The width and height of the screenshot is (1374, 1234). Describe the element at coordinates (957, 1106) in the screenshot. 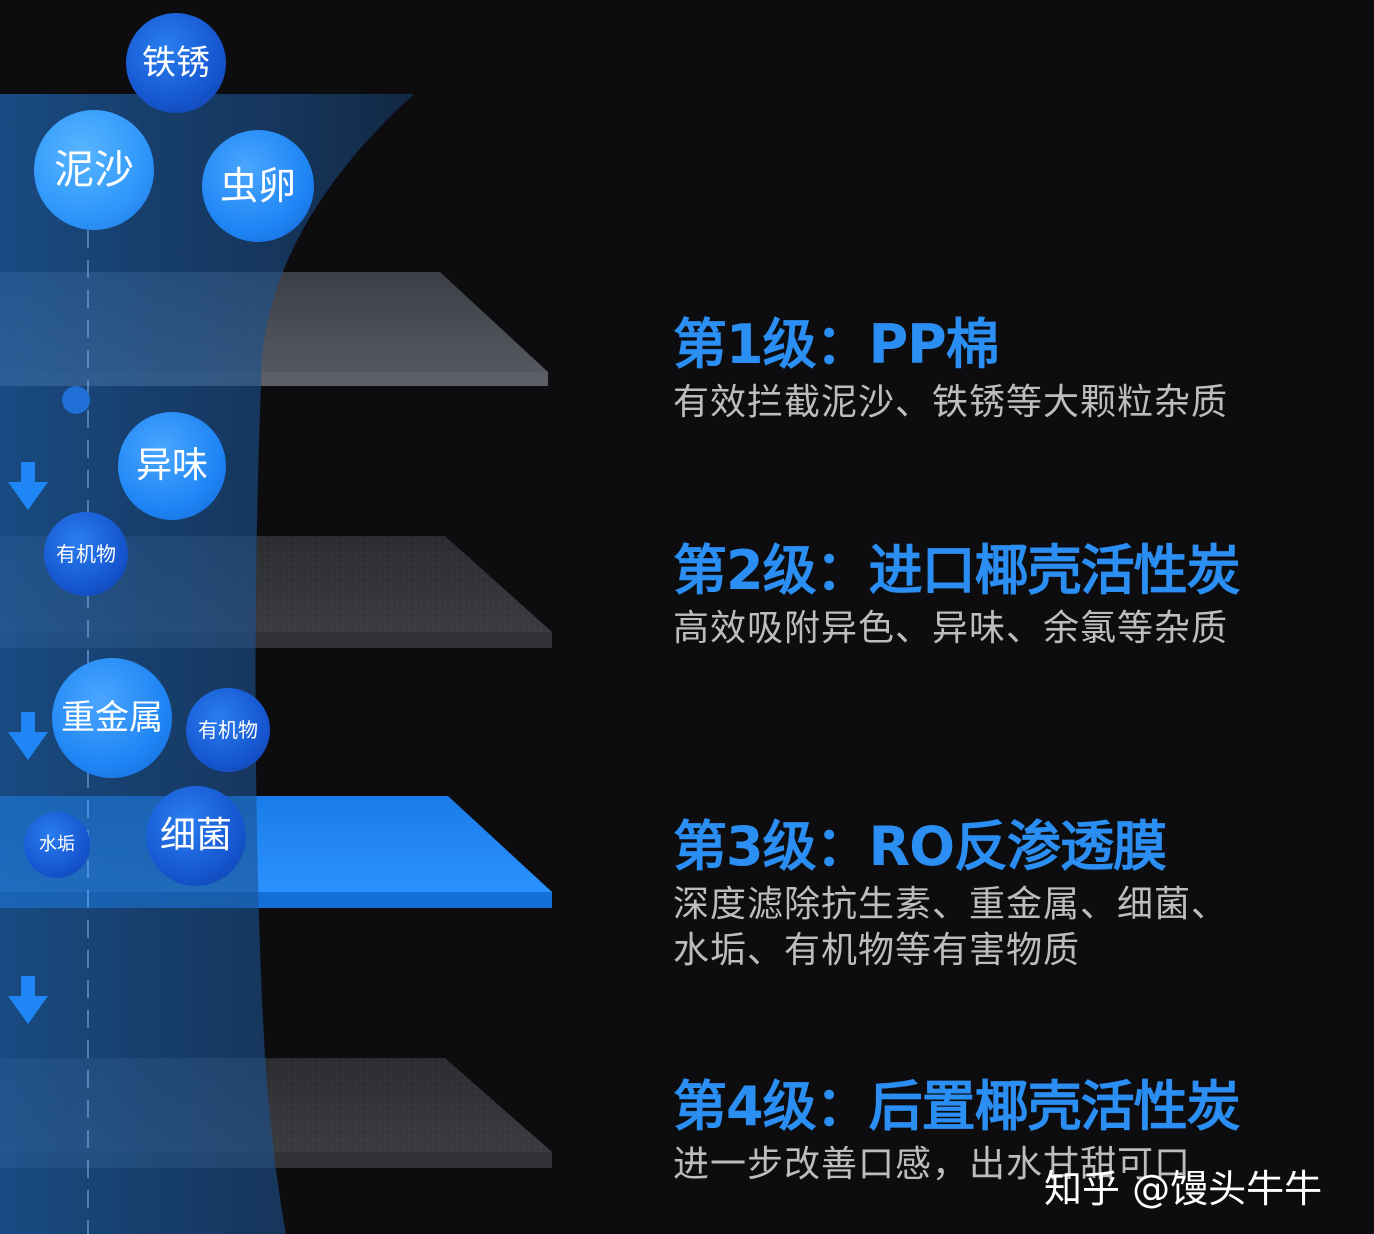

I see `stage-title: 第4级：后置椰壳活性炭` at that location.